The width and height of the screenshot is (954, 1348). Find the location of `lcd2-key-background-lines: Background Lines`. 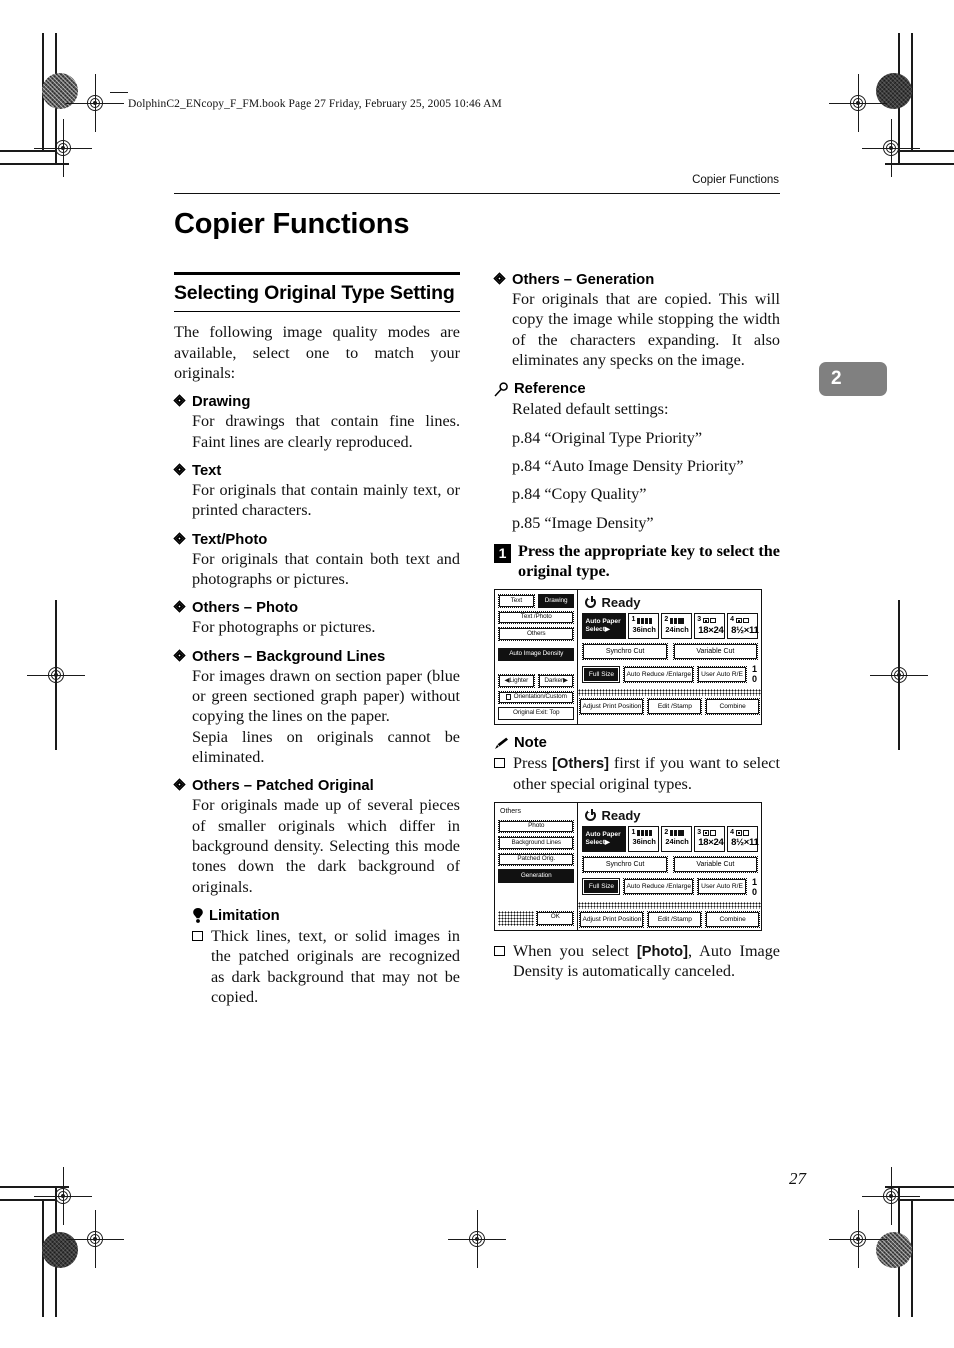

lcd2-key-background-lines: Background Lines is located at coordinates (536, 843).